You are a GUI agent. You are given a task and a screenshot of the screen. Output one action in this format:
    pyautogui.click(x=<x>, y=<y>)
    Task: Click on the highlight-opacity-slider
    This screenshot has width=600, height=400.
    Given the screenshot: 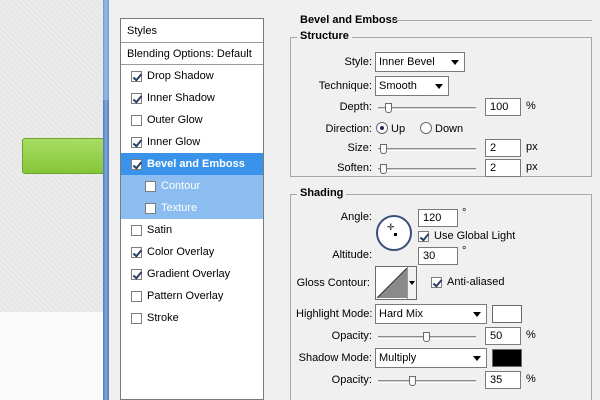 What is the action you would take?
    pyautogui.click(x=427, y=337)
    